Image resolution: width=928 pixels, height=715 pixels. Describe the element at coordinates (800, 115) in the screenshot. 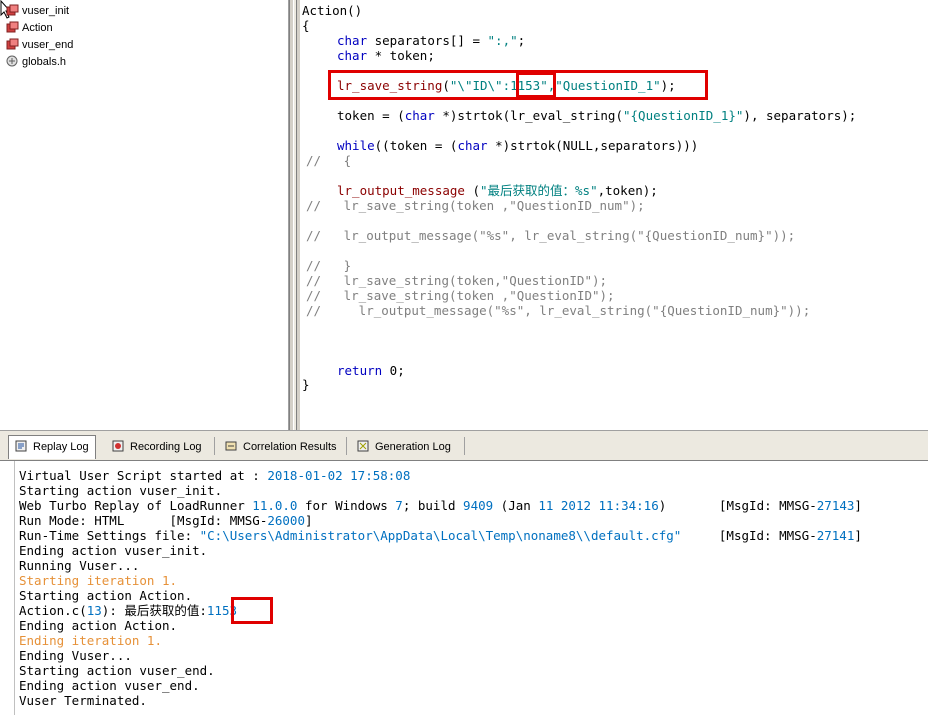

I see `code-text: ), separators);` at that location.